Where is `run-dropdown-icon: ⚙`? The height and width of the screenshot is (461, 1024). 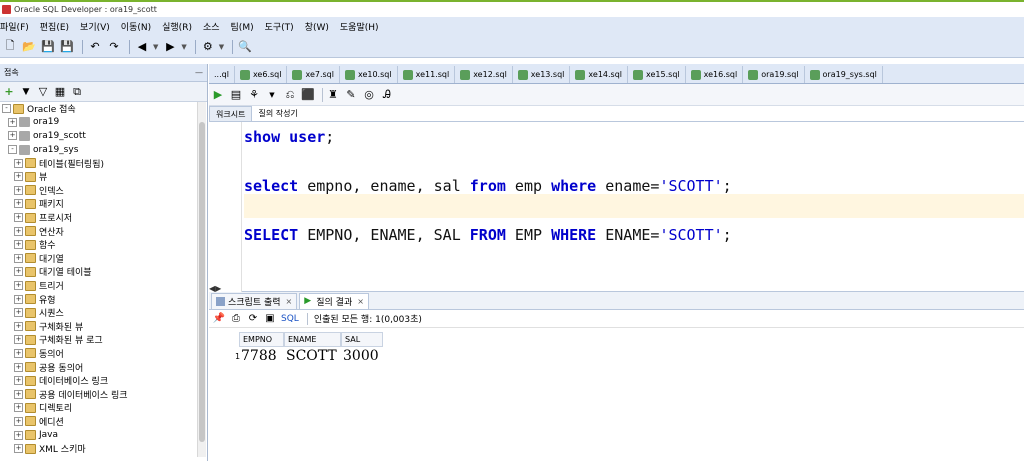
run-dropdown-icon: ⚙ is located at coordinates (208, 47).